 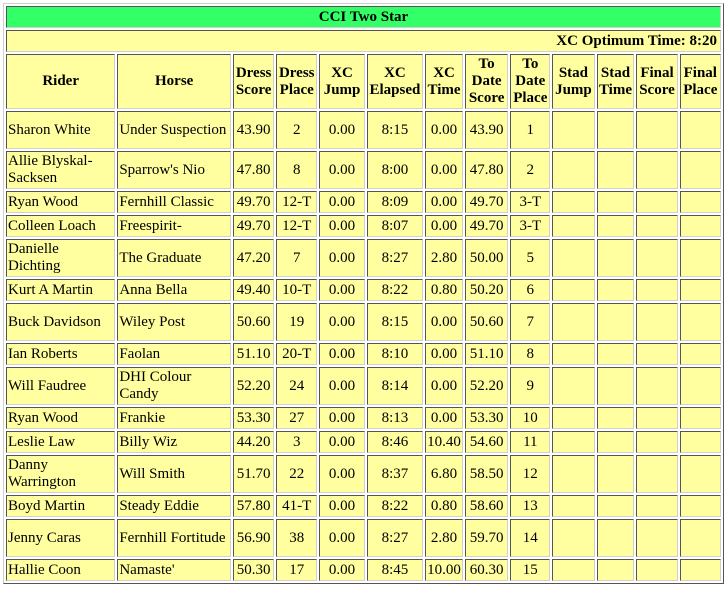 I want to click on cell-horse: Steady Eddie, so click(x=174, y=506).